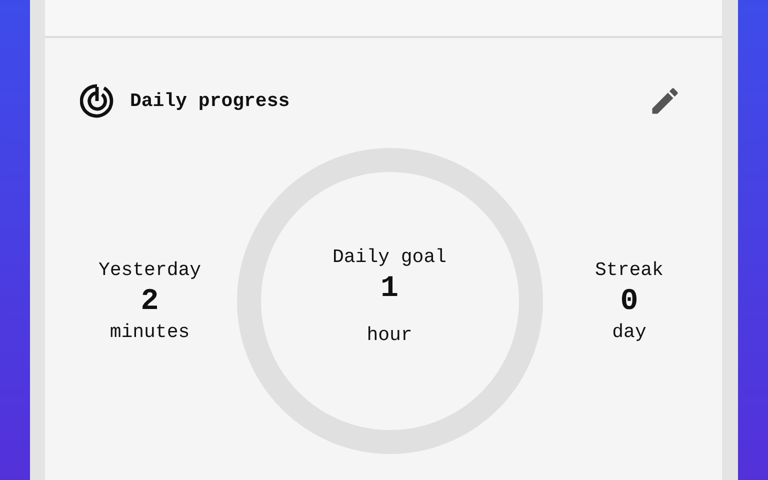 This screenshot has width=768, height=480. I want to click on stat-label: Yesterday, so click(150, 270).